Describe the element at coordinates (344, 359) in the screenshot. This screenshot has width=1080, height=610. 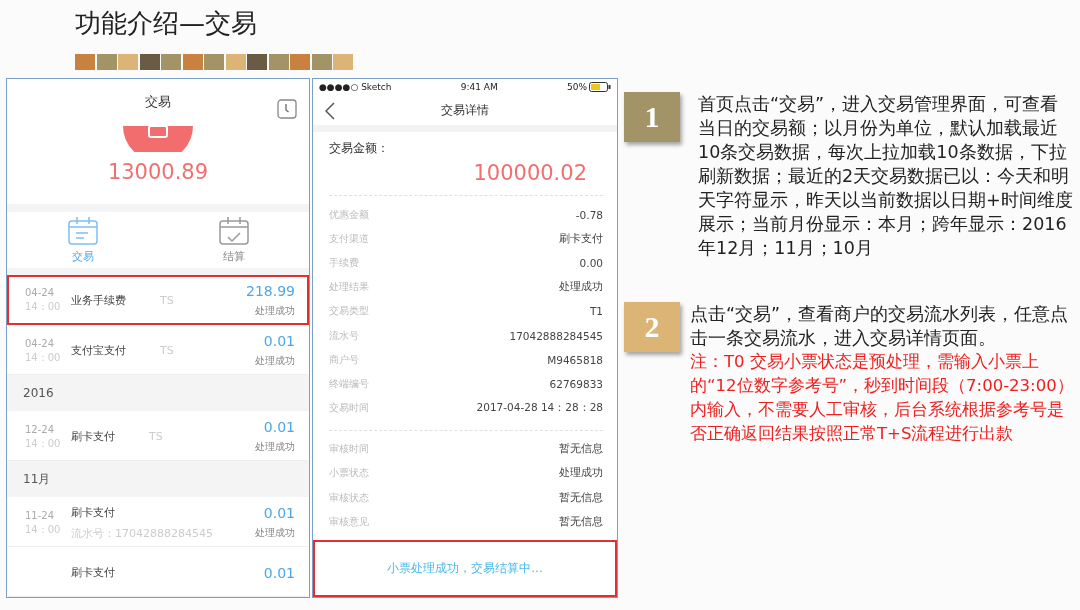
I see `field-label: 商户号` at that location.